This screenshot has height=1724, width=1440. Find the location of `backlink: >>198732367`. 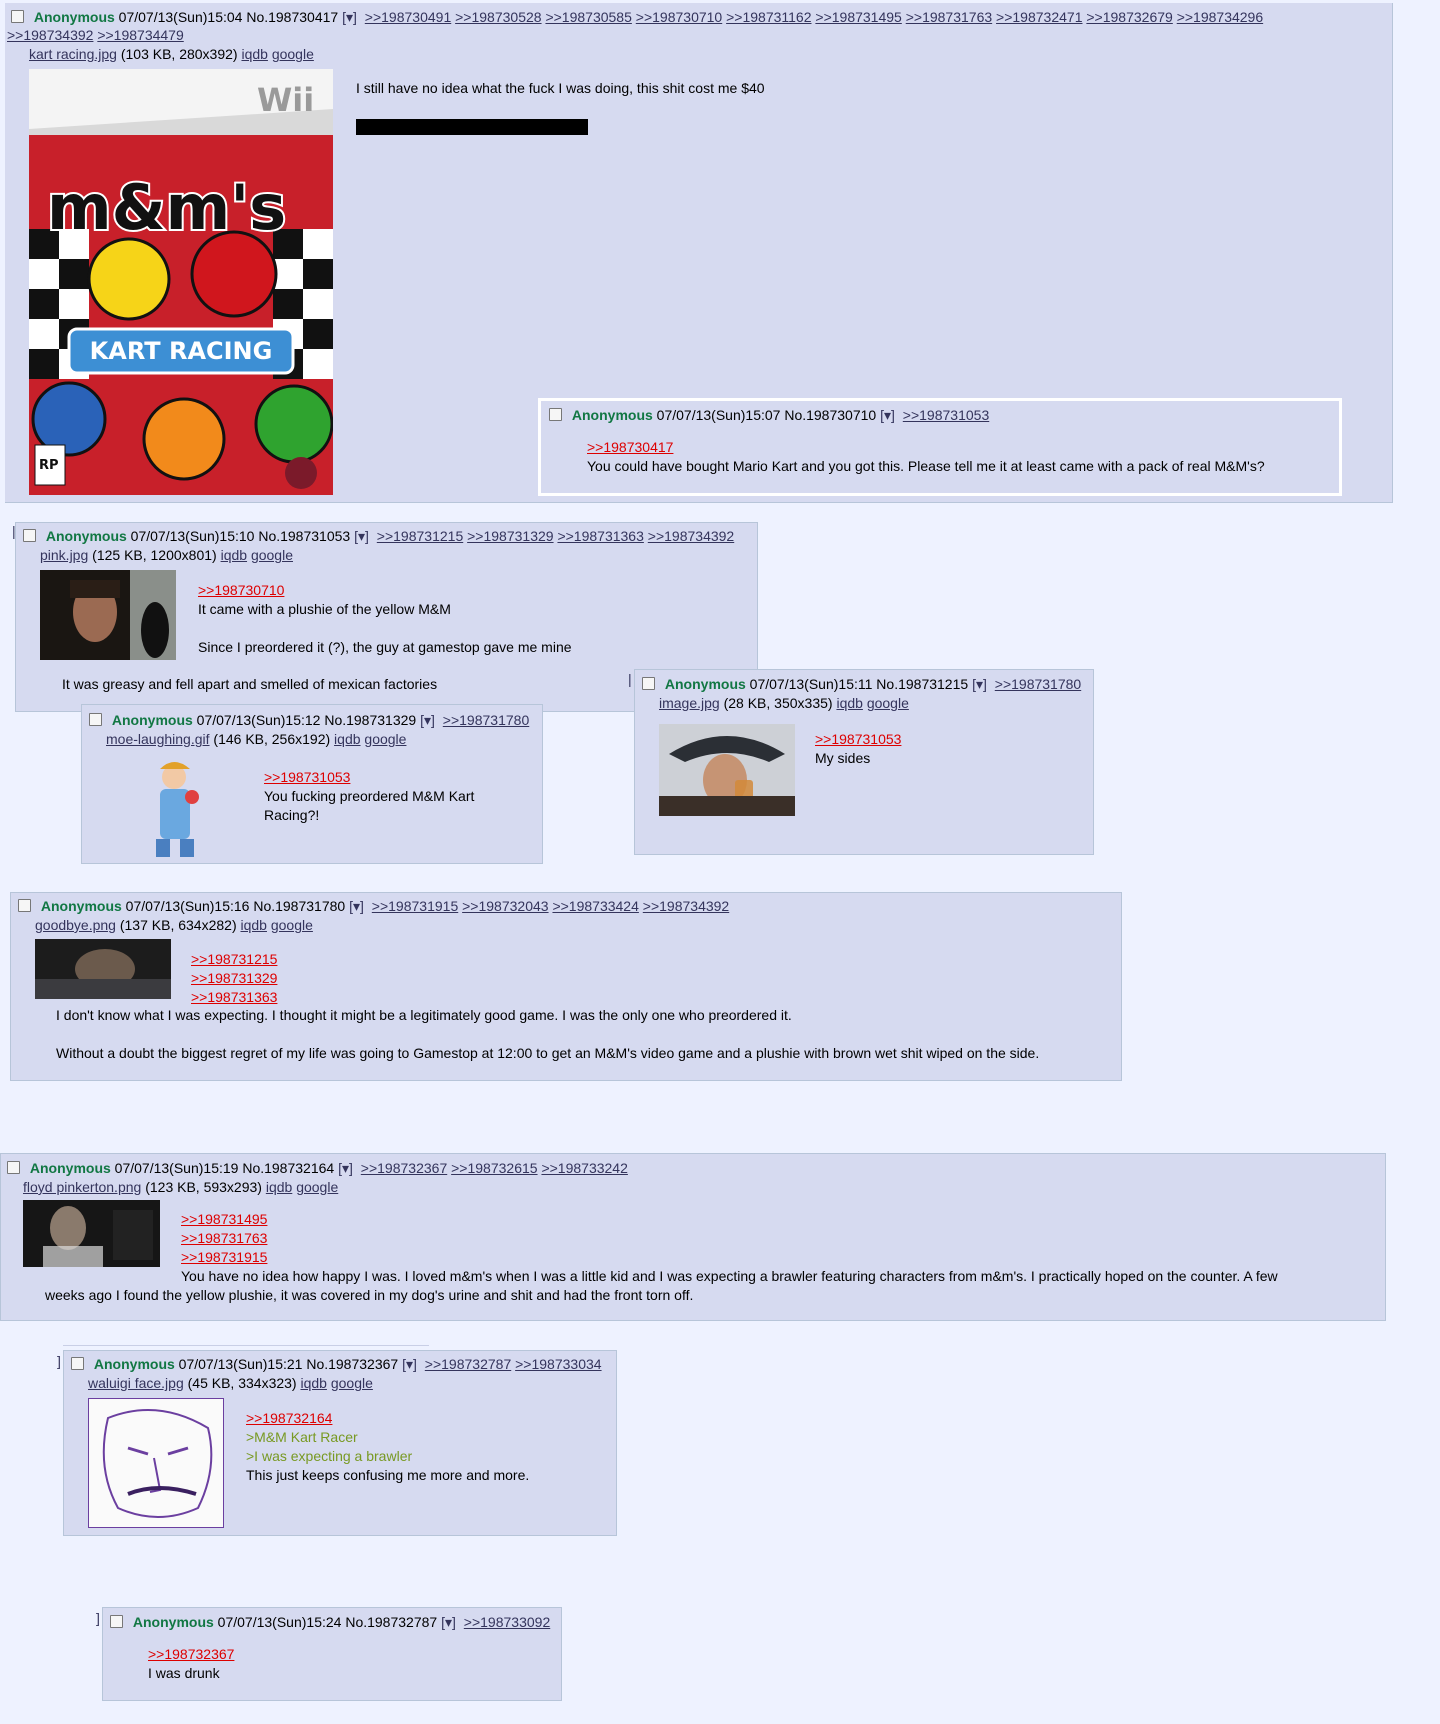

backlink: >>198732367 is located at coordinates (404, 1168).